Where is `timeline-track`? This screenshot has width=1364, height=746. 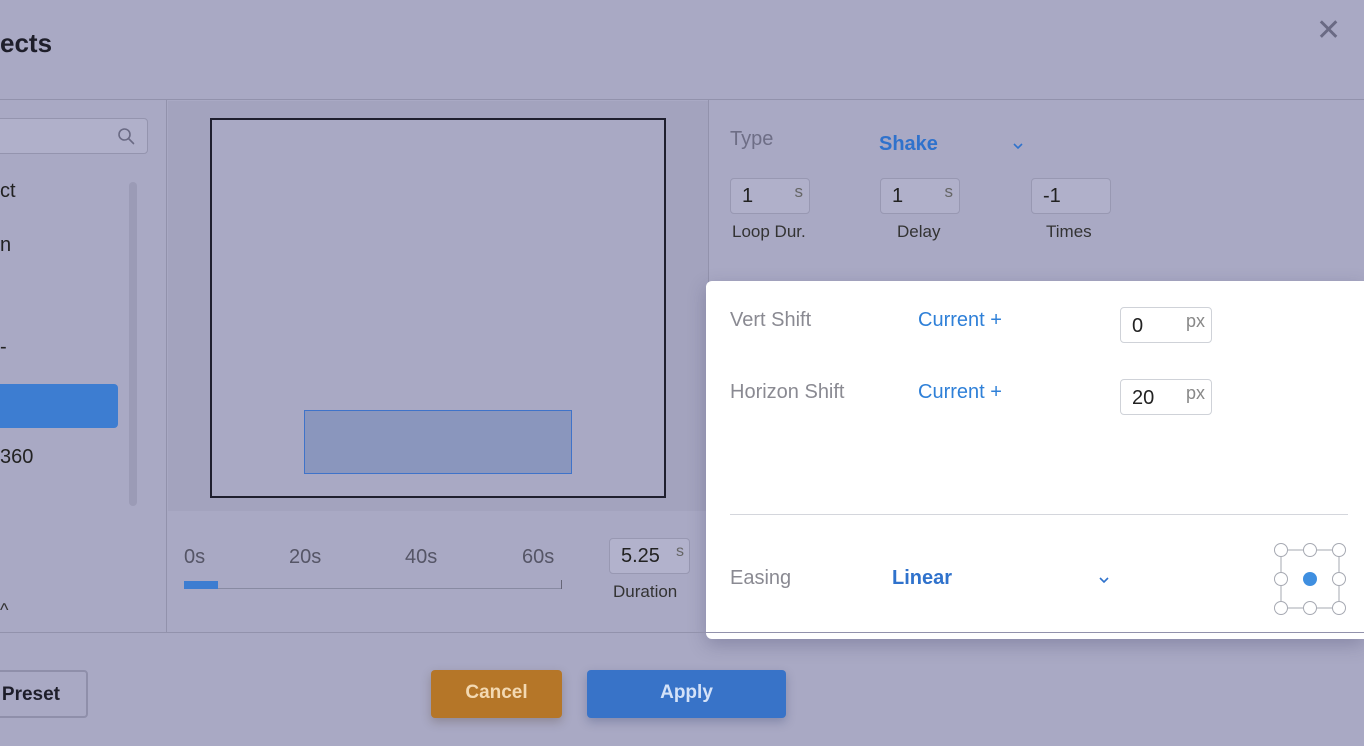 timeline-track is located at coordinates (373, 588).